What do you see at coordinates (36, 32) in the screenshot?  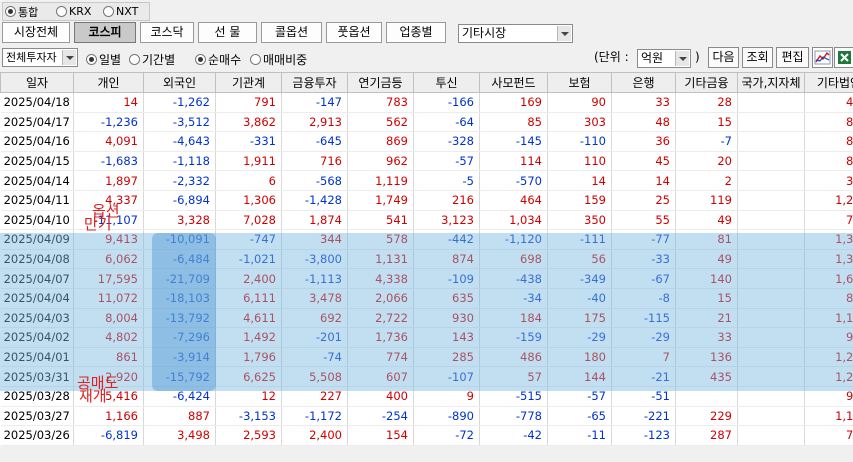 I see `tab-all-market: 시장전체` at bounding box center [36, 32].